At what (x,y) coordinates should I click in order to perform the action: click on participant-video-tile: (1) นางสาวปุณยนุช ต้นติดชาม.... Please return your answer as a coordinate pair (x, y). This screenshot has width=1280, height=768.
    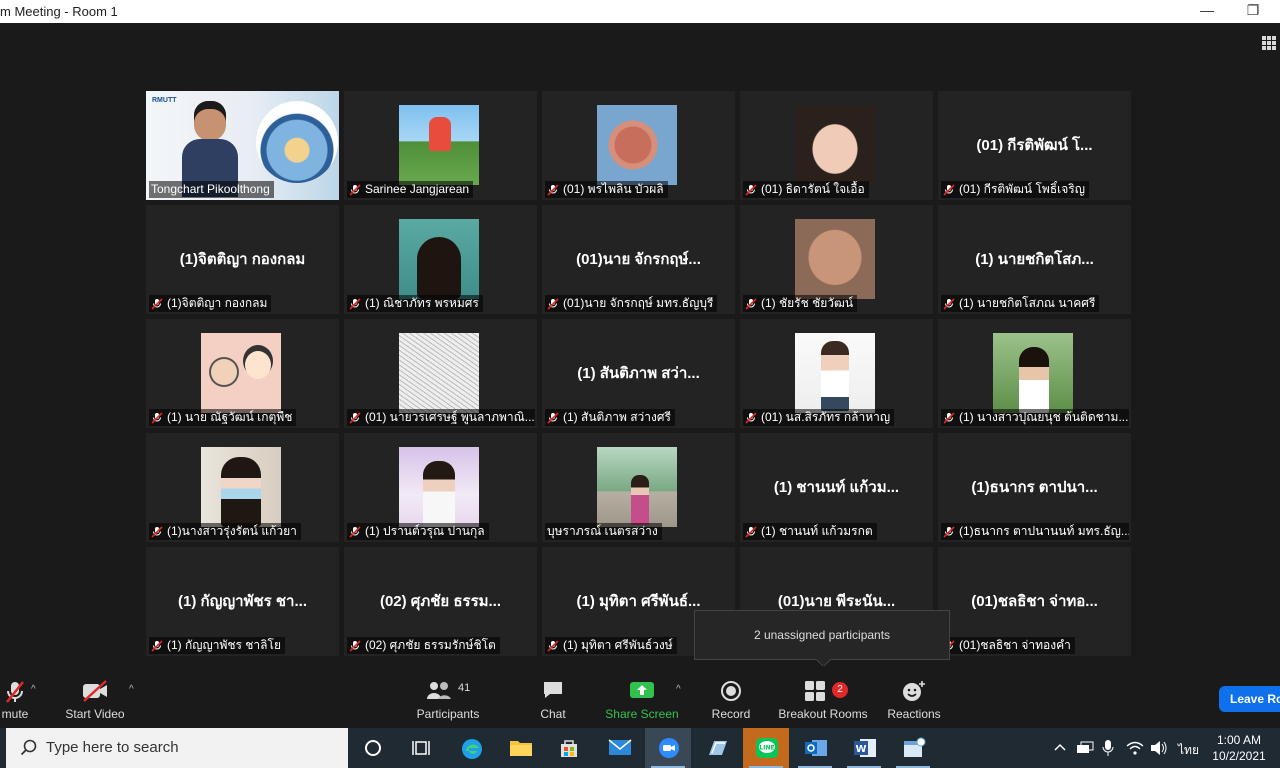
    Looking at the image, I should click on (1034, 373).